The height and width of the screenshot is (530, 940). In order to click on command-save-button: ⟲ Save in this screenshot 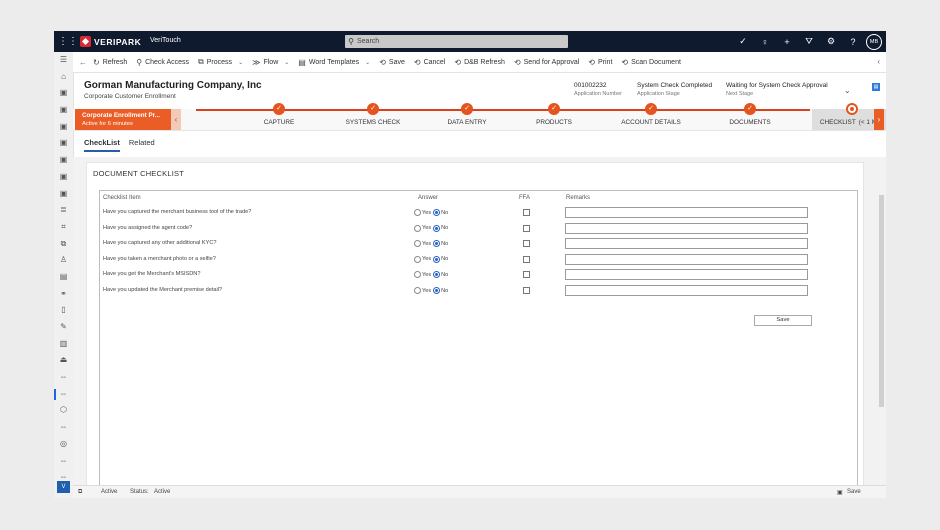, I will do `click(392, 62)`.